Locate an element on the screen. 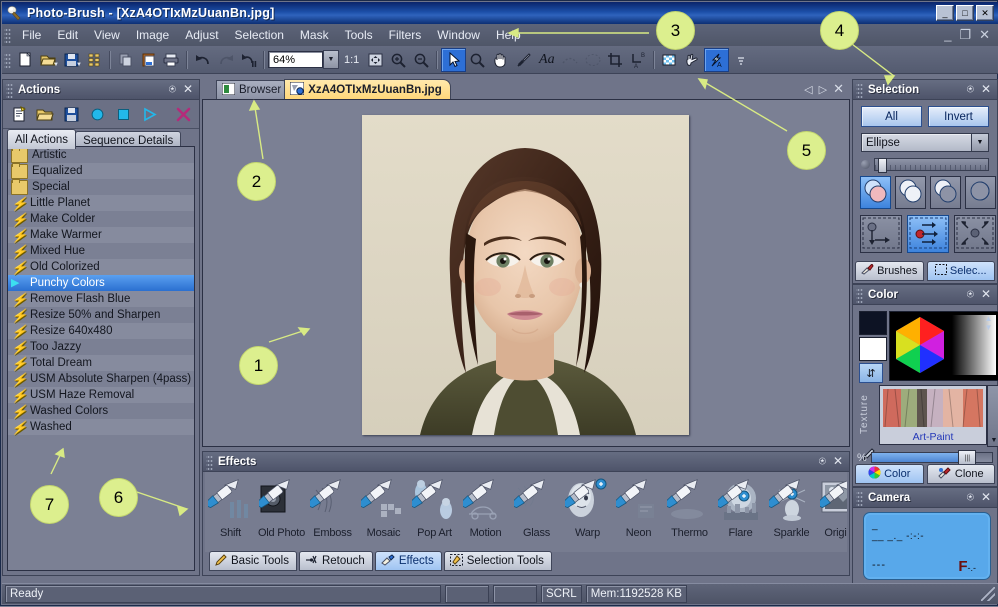 Image resolution: width=998 pixels, height=607 pixels. tab-effects: Effects is located at coordinates (408, 561).